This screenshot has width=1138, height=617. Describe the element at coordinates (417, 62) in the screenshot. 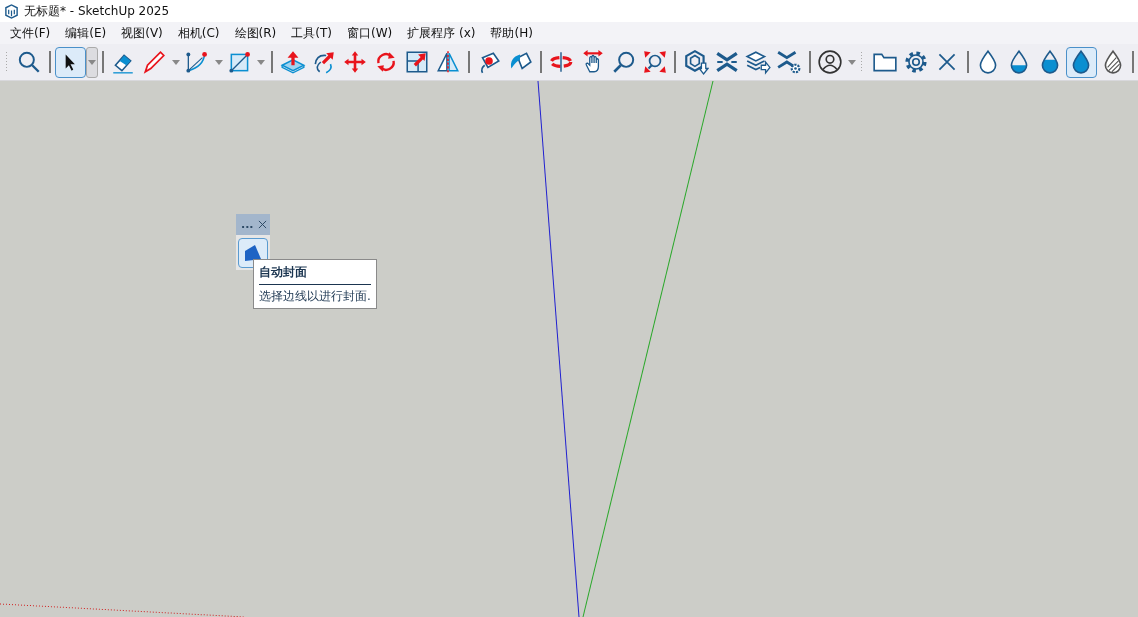

I see `scale-icon` at that location.